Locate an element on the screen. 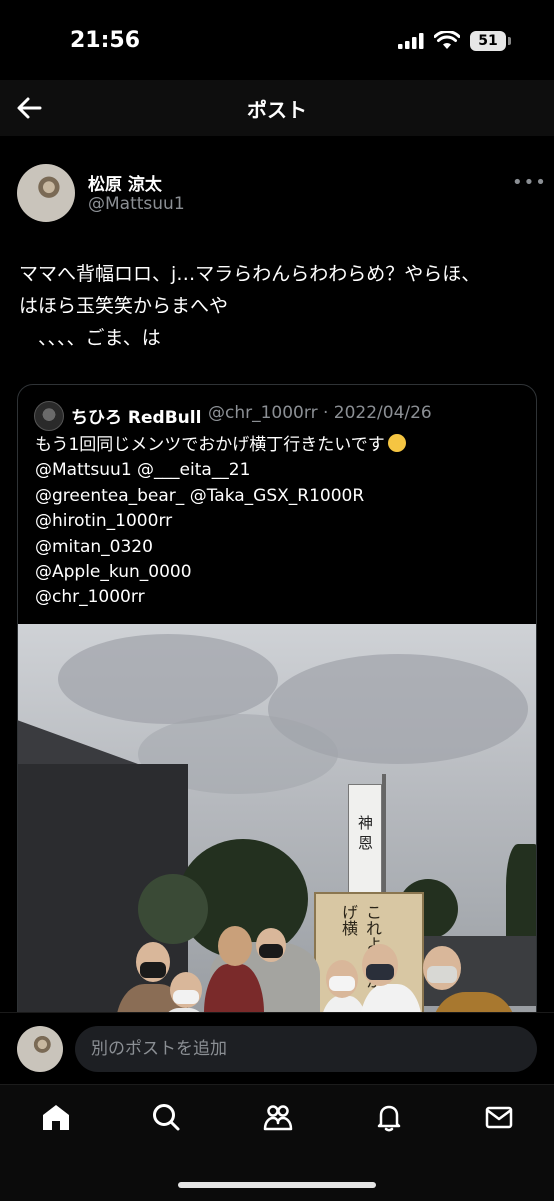 This screenshot has height=1201, width=554. status-time: 21:56 is located at coordinates (105, 40).